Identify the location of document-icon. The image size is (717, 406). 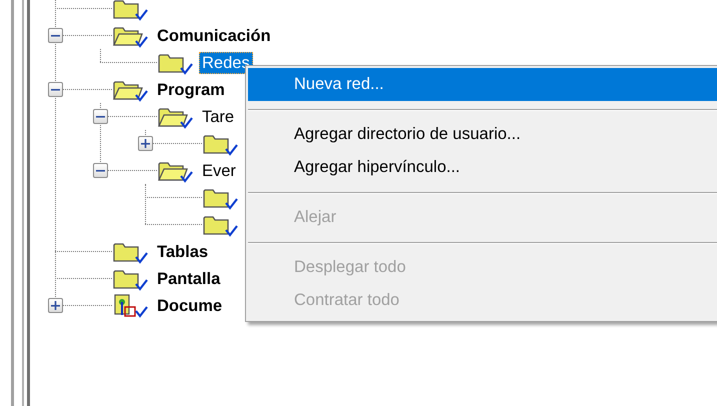
(130, 305).